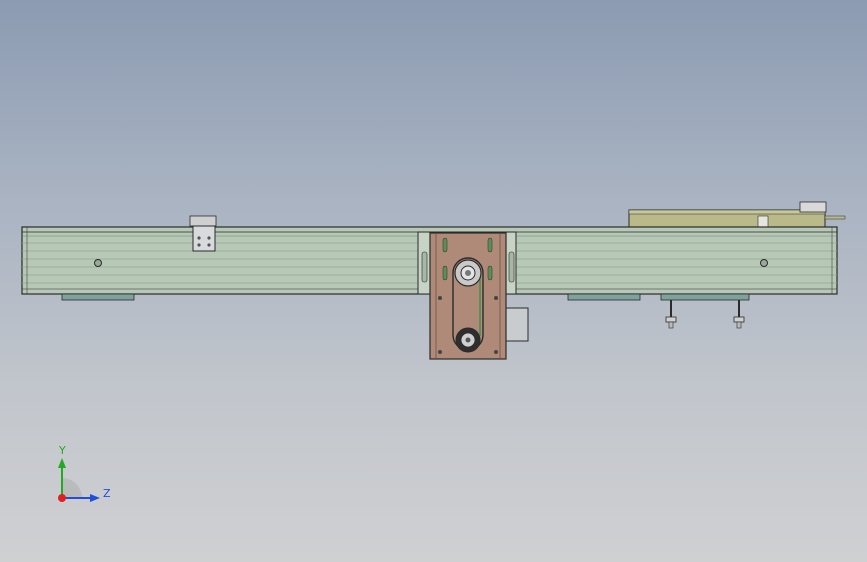  Describe the element at coordinates (62, 463) in the screenshot. I see `y-axis-arrowhead` at that location.